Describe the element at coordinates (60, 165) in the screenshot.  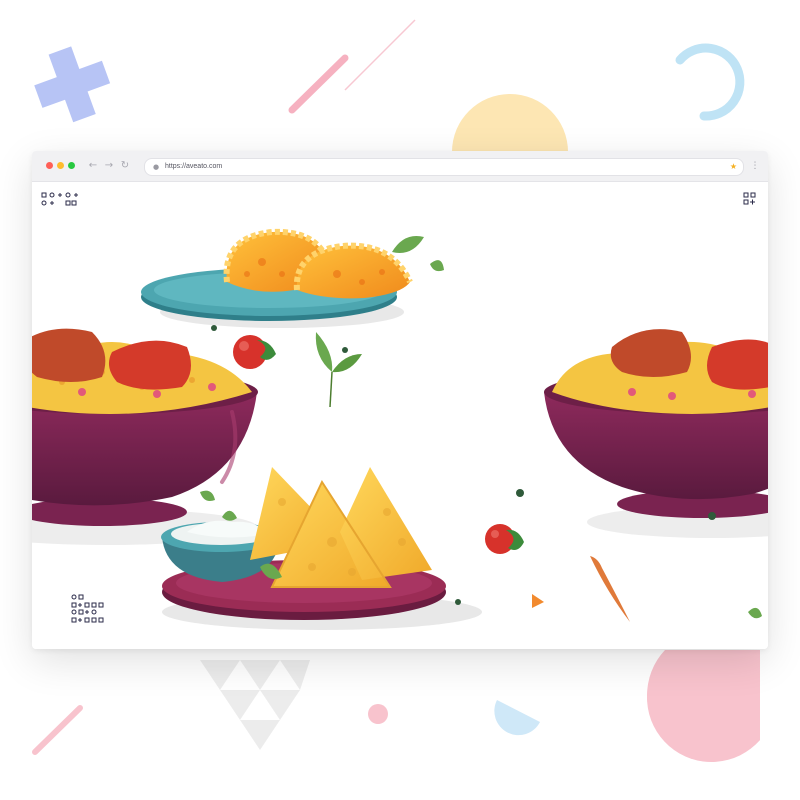
I see `minimize-window-button` at that location.